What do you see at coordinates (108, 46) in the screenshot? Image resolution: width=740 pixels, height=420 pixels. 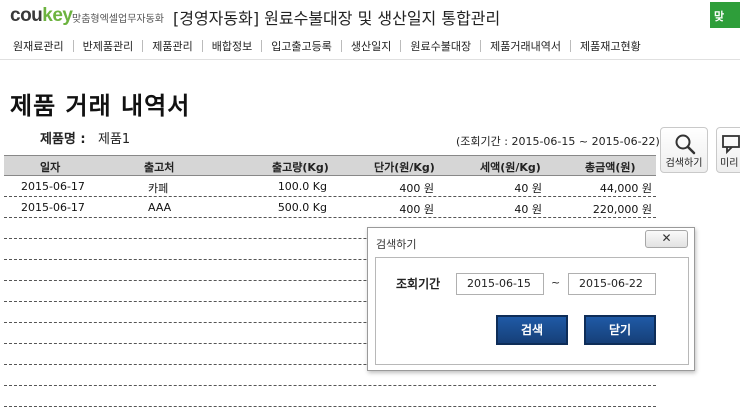 I see `menu-item-semi-products: 반제품관리` at bounding box center [108, 46].